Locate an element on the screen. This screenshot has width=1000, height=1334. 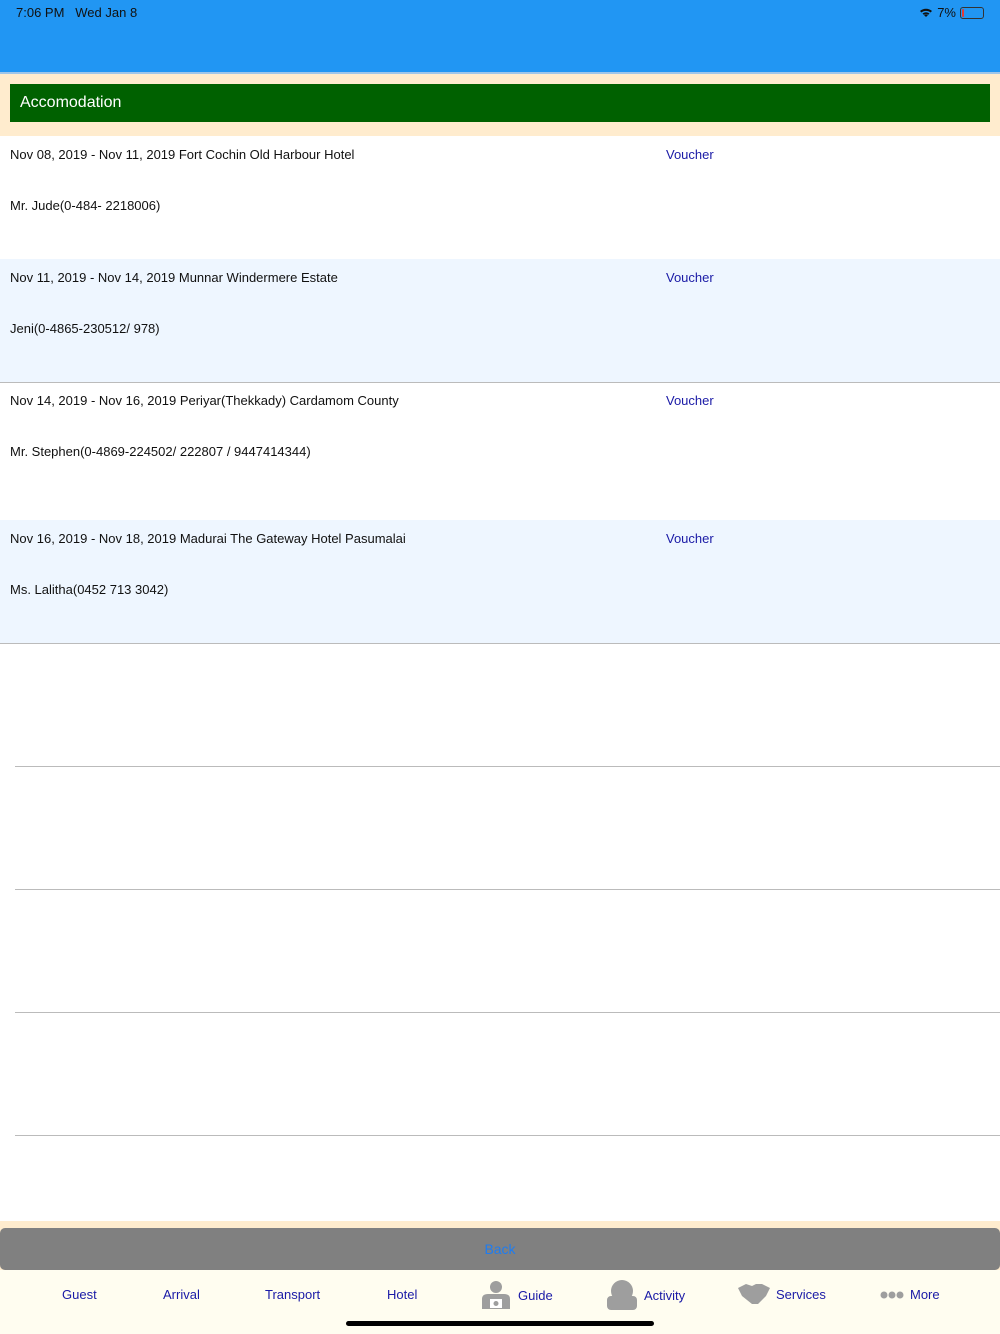
tab-guest: Guest is located at coordinates (79, 1294).